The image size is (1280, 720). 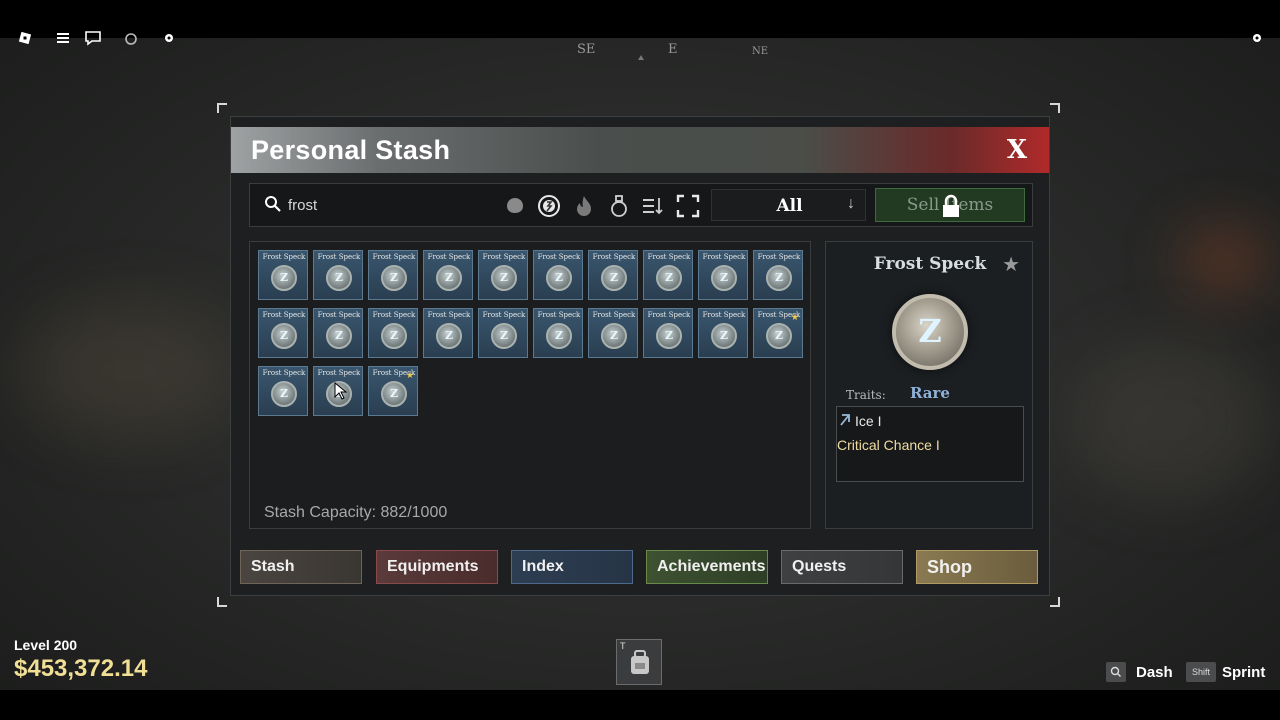 I want to click on potion-filter-icon, so click(x=619, y=206).